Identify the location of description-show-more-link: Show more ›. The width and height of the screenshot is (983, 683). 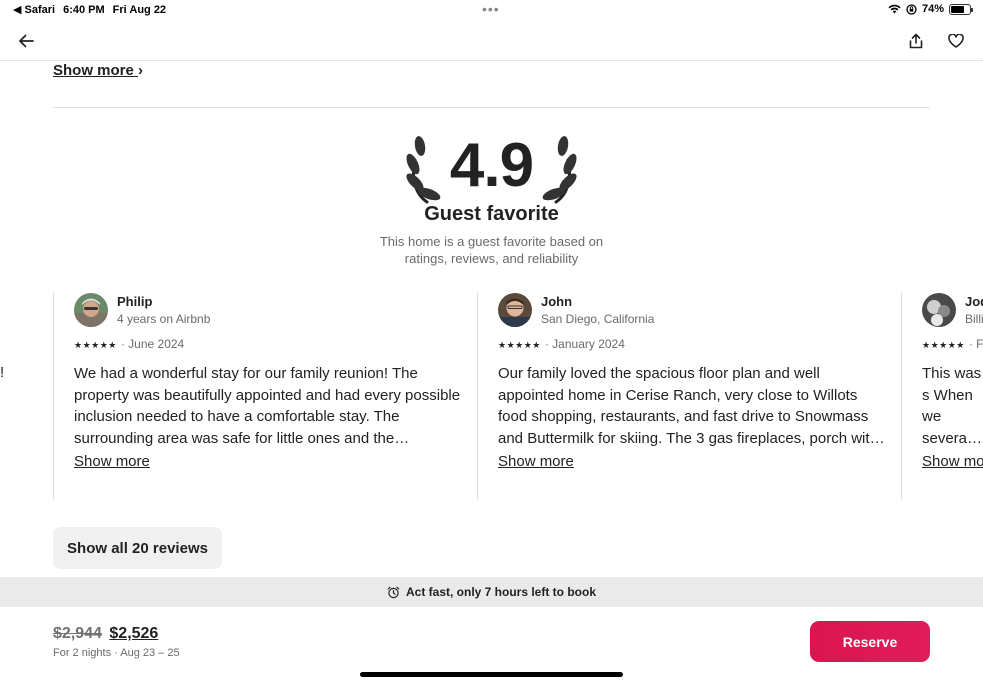
(98, 70).